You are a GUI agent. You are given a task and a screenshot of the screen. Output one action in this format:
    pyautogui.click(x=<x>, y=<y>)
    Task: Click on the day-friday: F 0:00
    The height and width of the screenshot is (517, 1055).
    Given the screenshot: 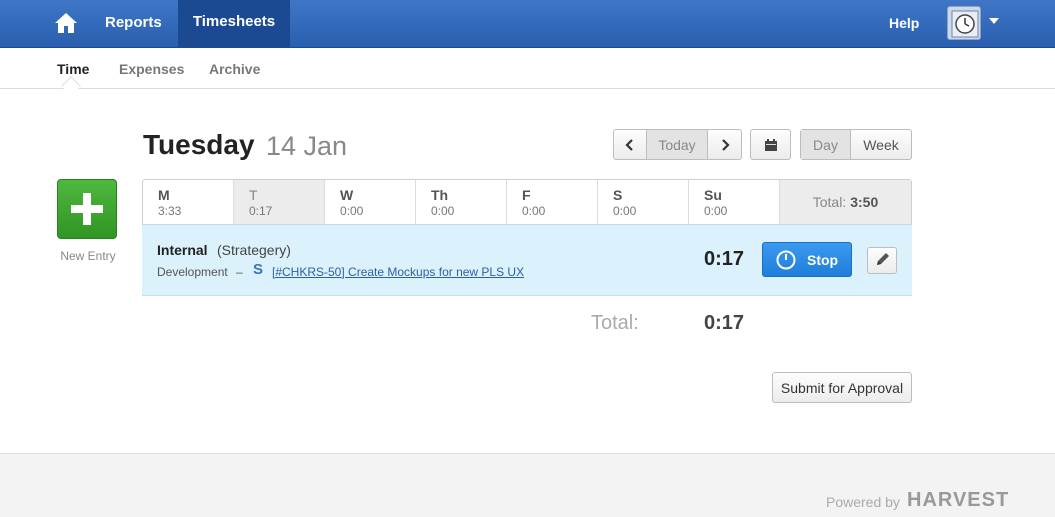 What is the action you would take?
    pyautogui.click(x=552, y=202)
    